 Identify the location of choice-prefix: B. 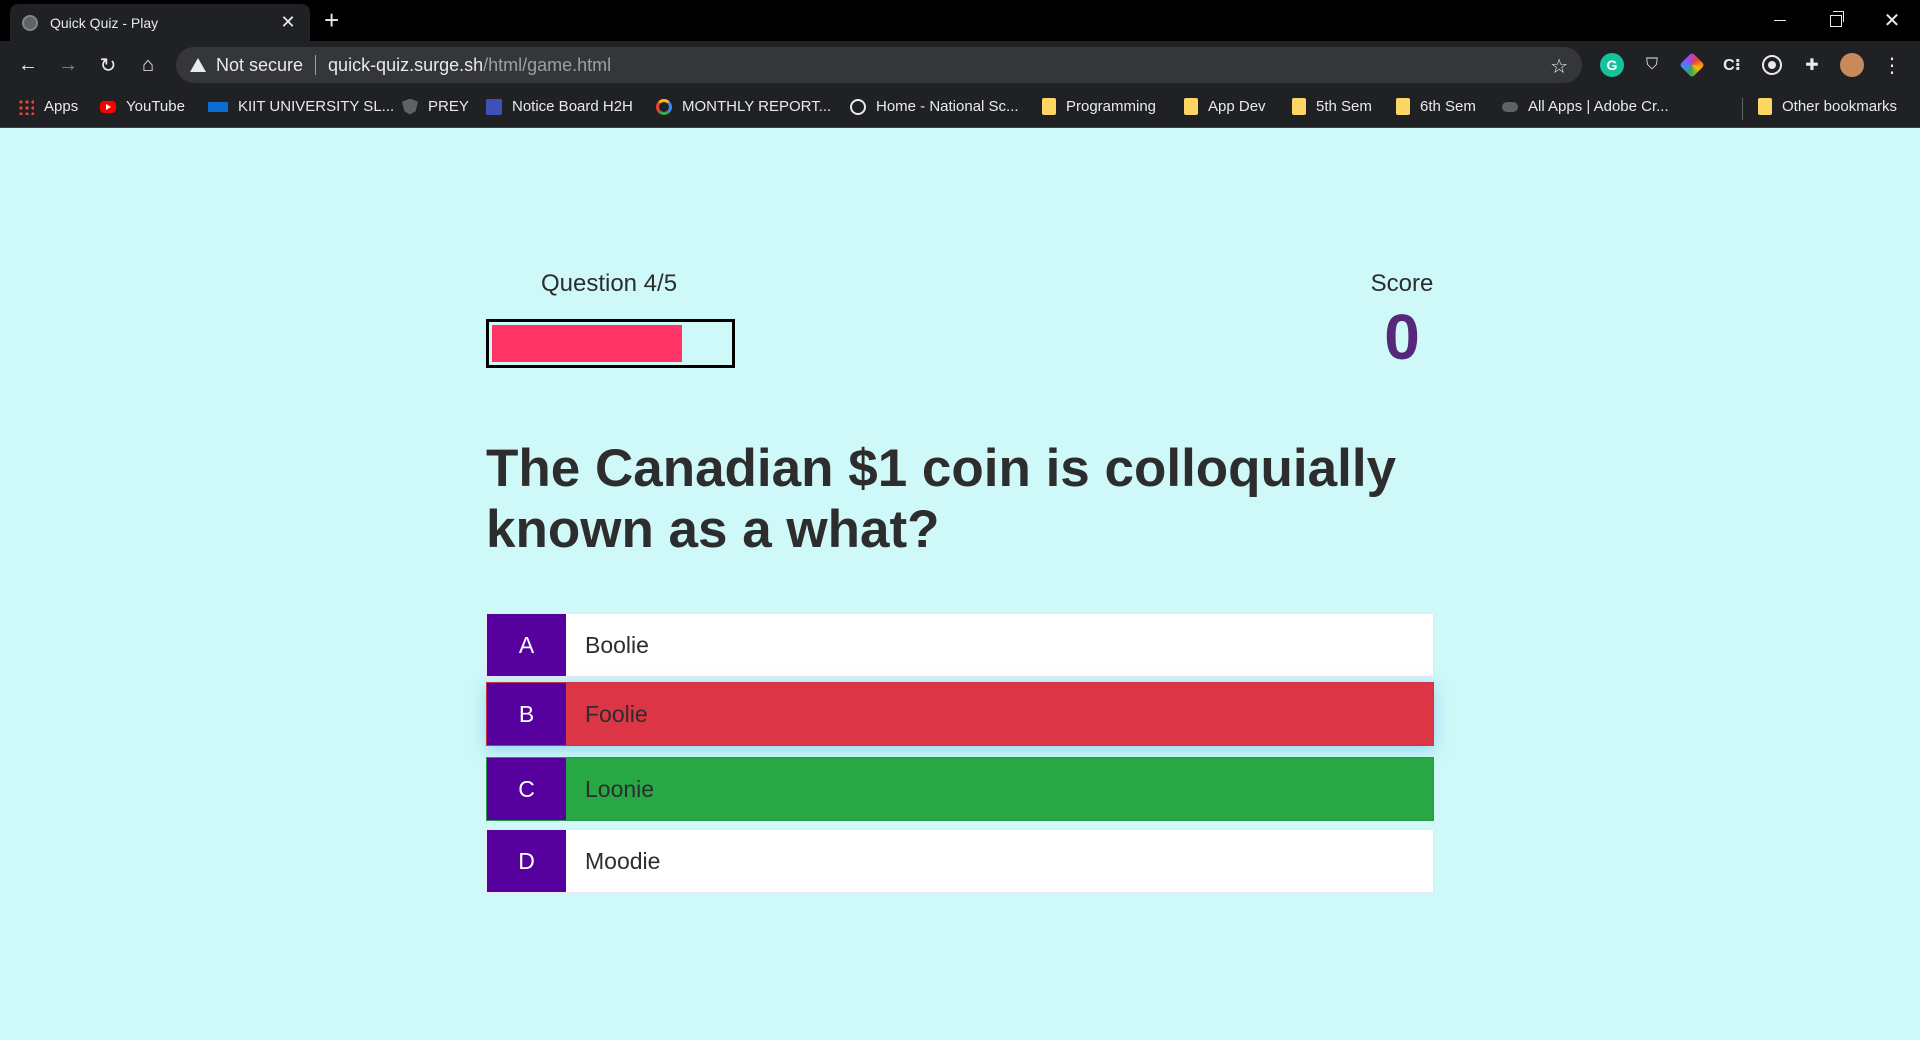
(526, 714).